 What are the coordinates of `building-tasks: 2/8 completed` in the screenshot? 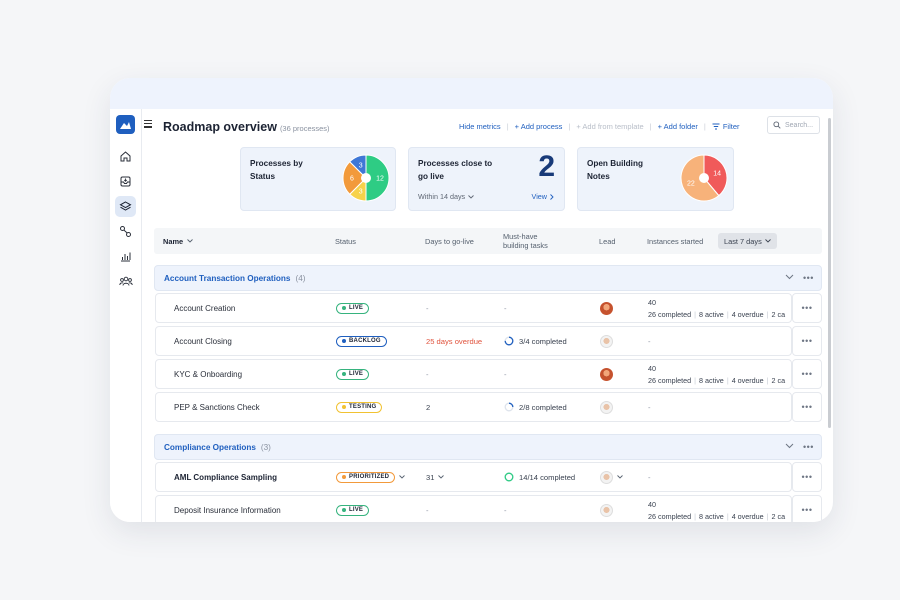 It's located at (535, 407).